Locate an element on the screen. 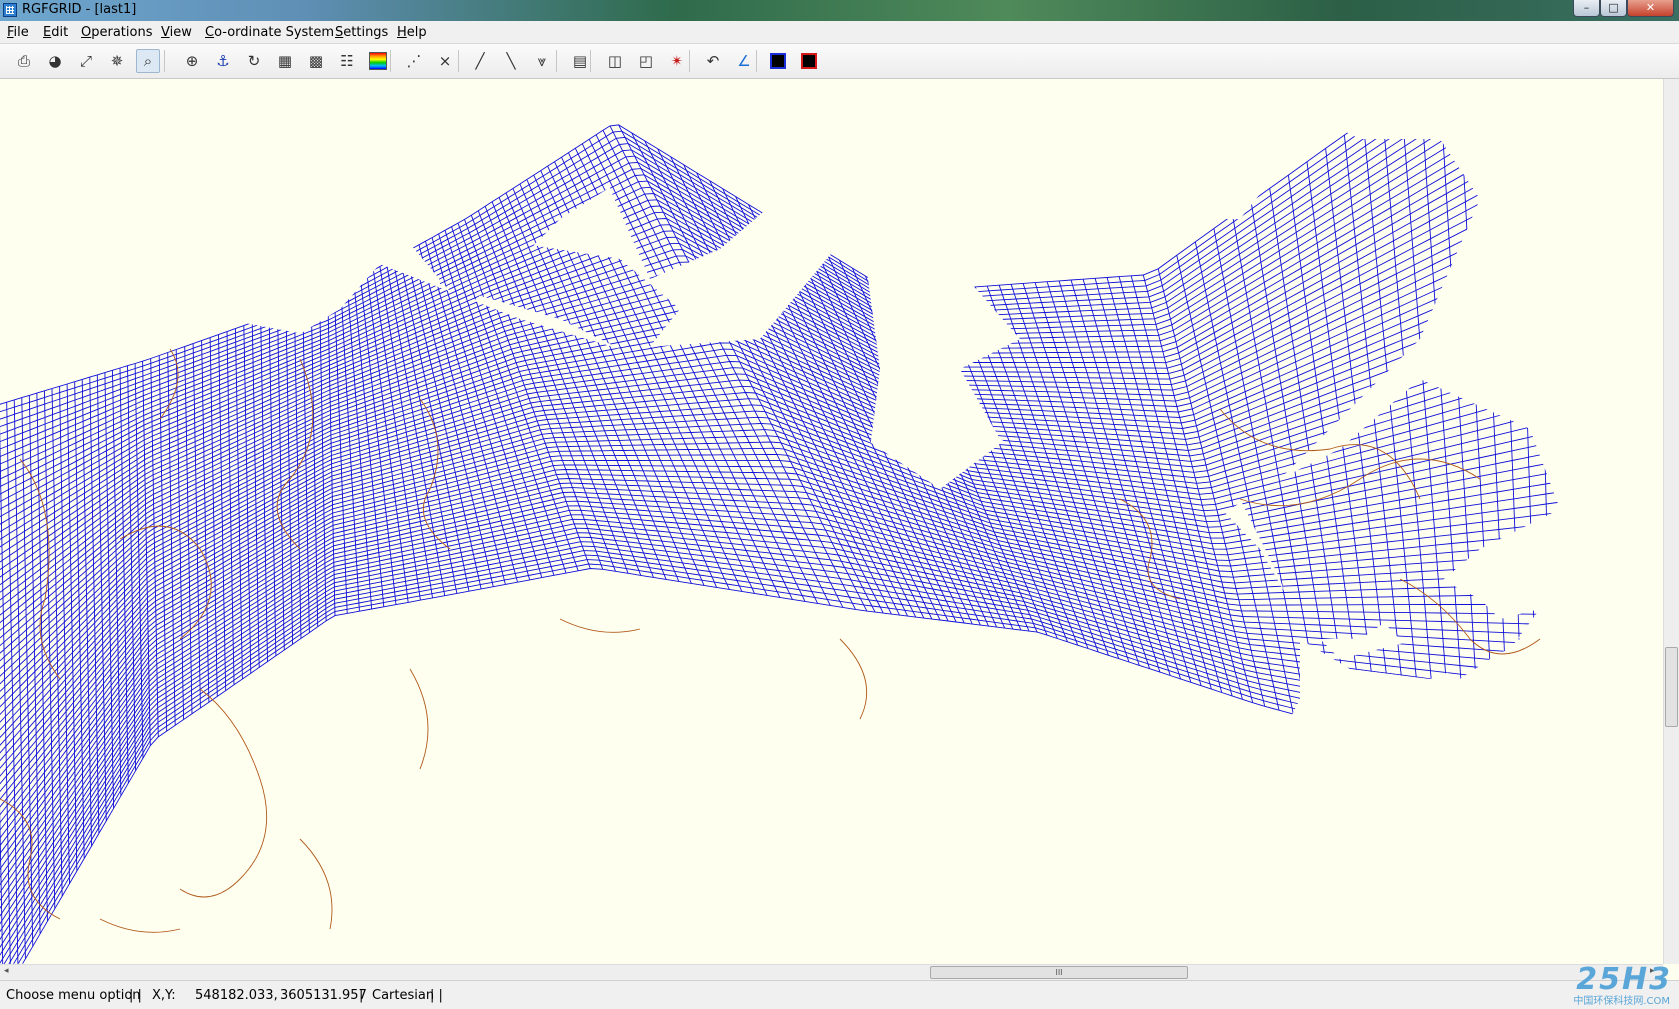  zoom-in-arrows-button: ✵ is located at coordinates (117, 61).